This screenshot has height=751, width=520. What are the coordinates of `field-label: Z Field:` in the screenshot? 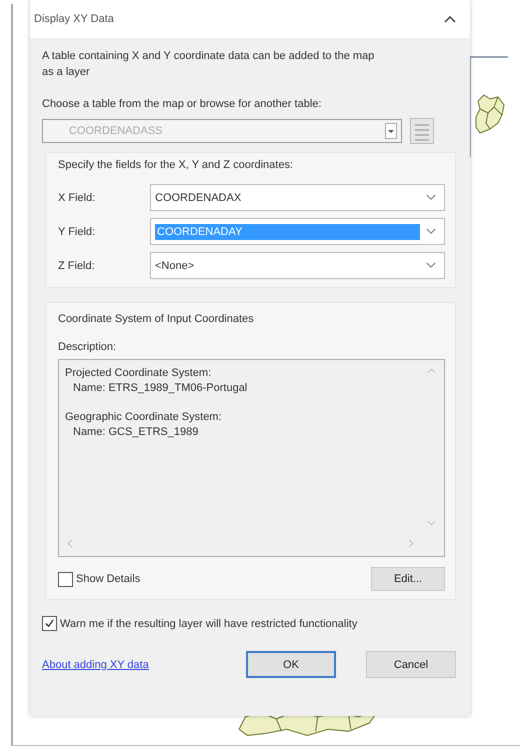 It's located at (77, 266).